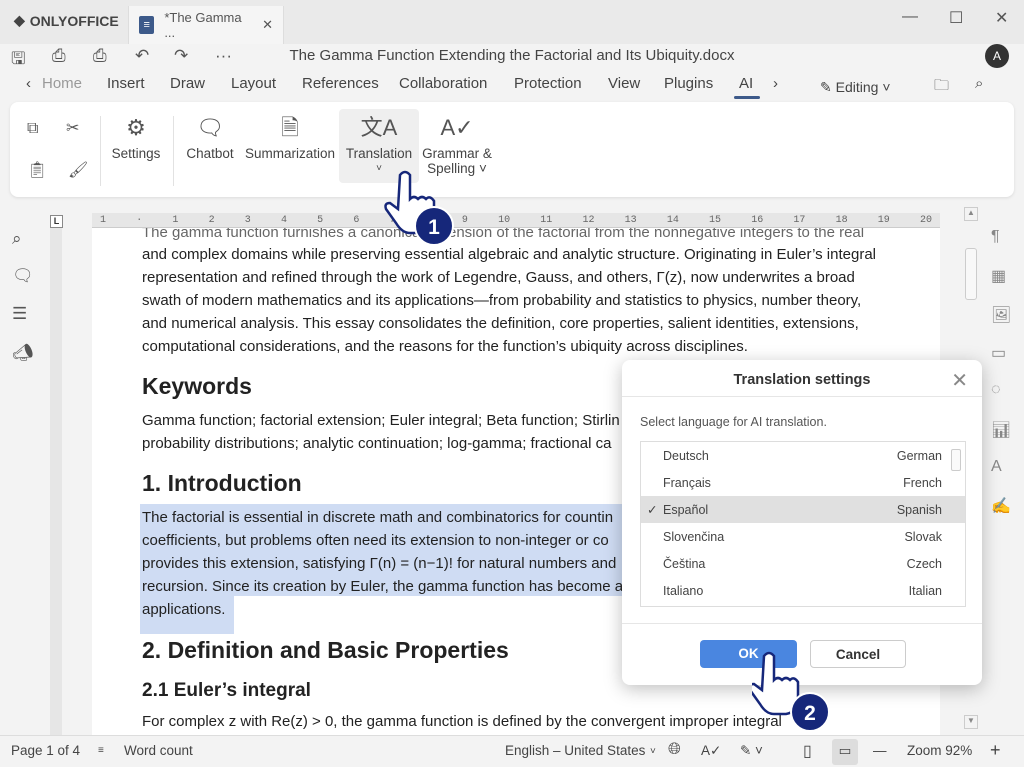  Describe the element at coordinates (136, 153) in the screenshot. I see `settings-label: Settings` at that location.